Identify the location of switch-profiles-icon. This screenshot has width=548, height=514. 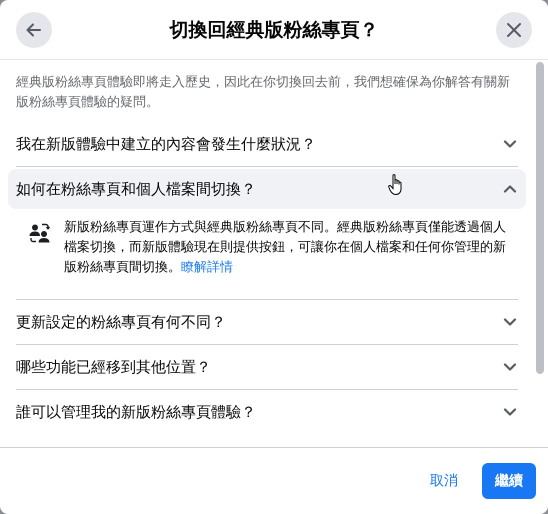
(40, 233).